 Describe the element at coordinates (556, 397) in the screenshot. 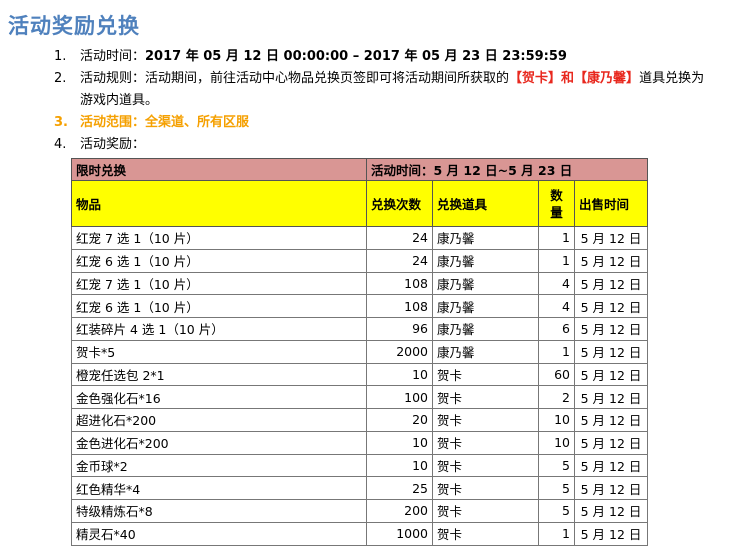

I see `cell-qty: 2` at that location.